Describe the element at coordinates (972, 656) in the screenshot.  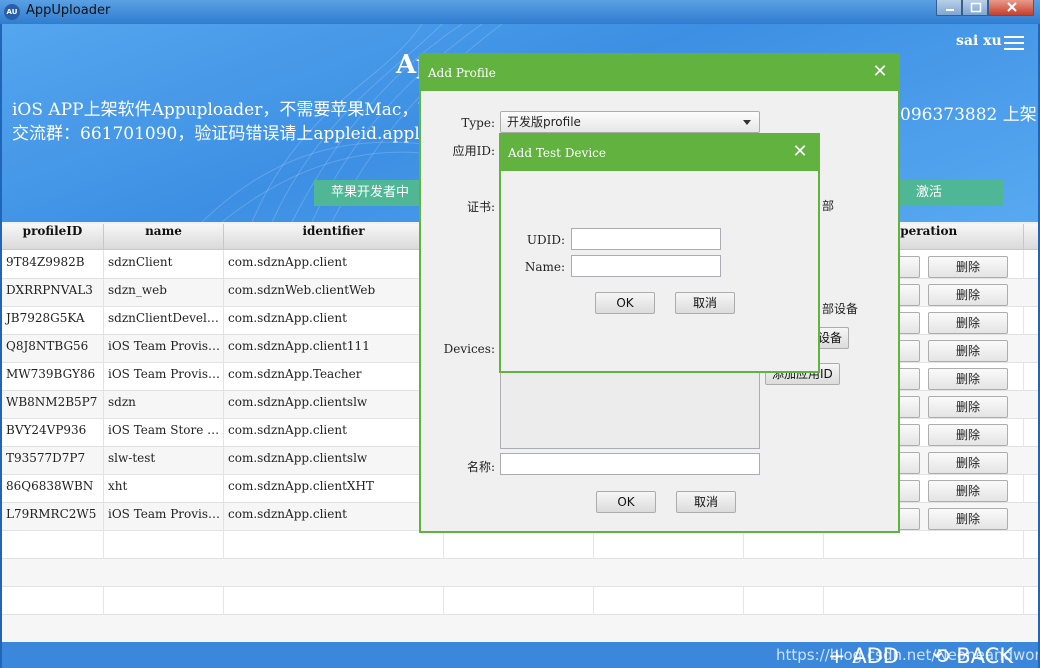
I see `back-button: ⟲ BACK` at that location.